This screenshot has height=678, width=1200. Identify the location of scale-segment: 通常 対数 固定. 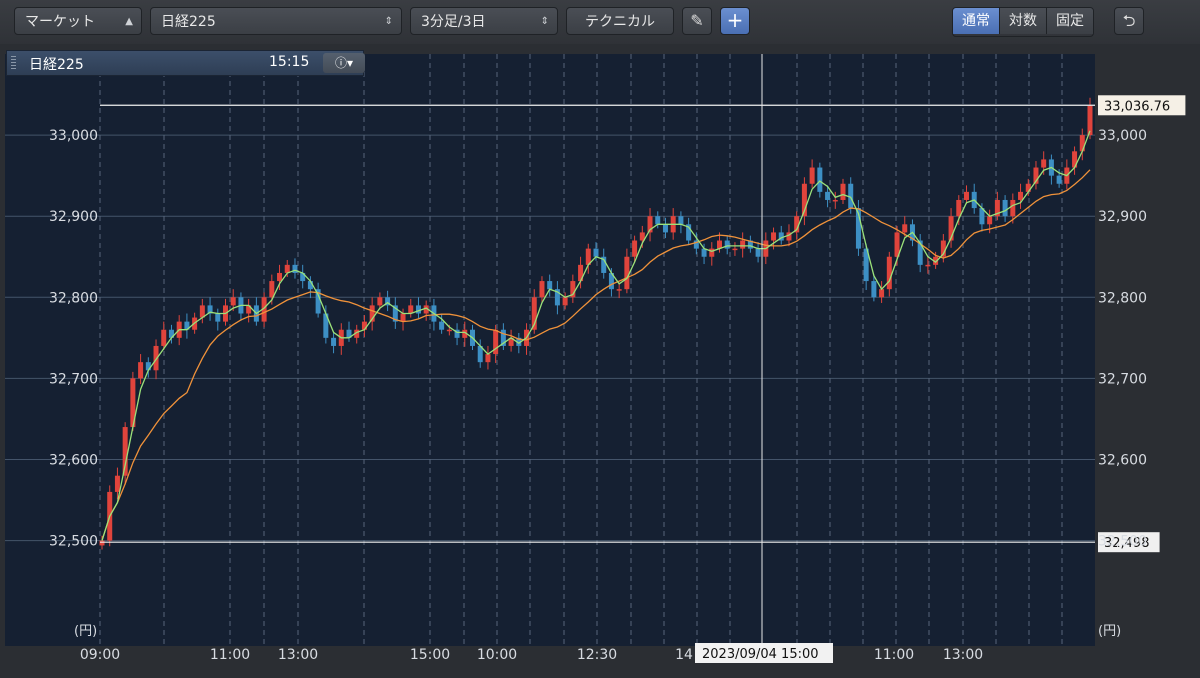
(1023, 22).